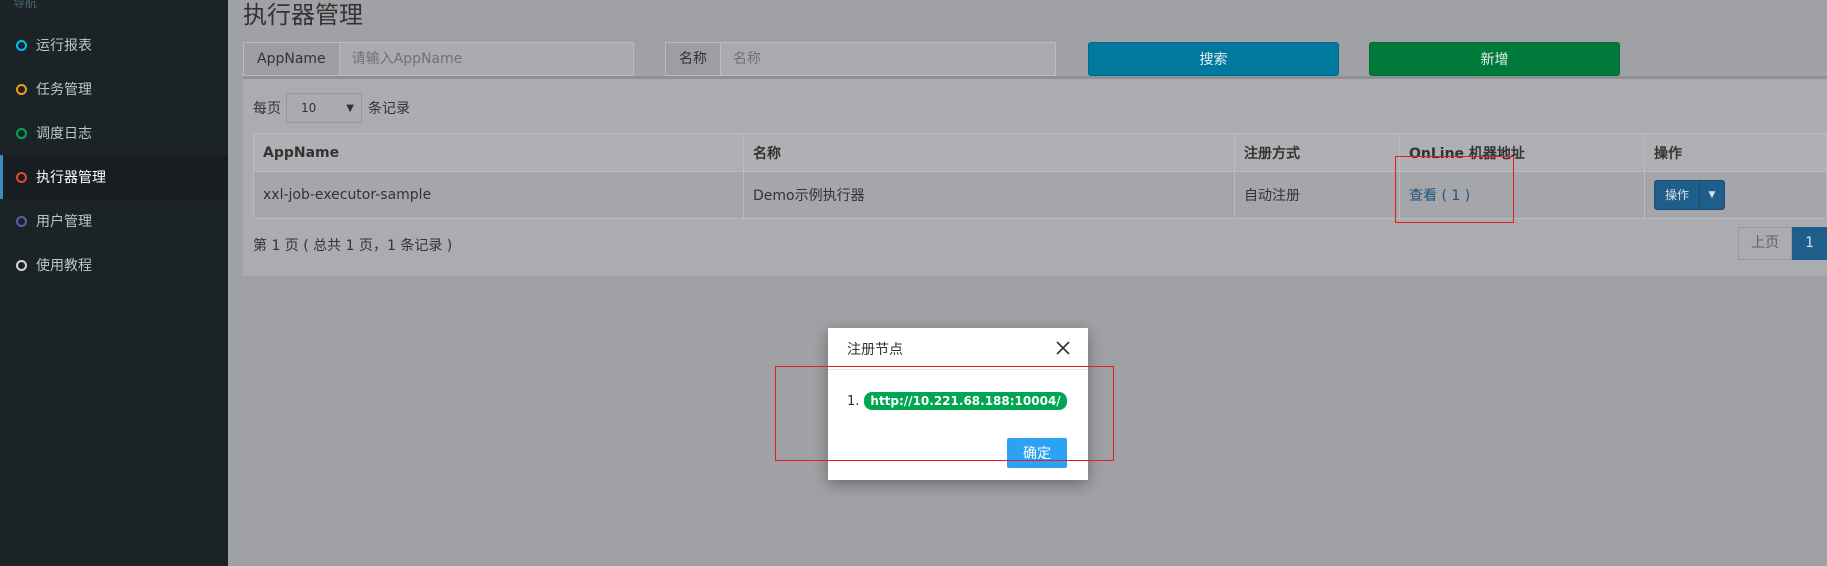 This screenshot has width=1827, height=566. I want to click on sidebar-item-jobs: 任务管理, so click(114, 89).